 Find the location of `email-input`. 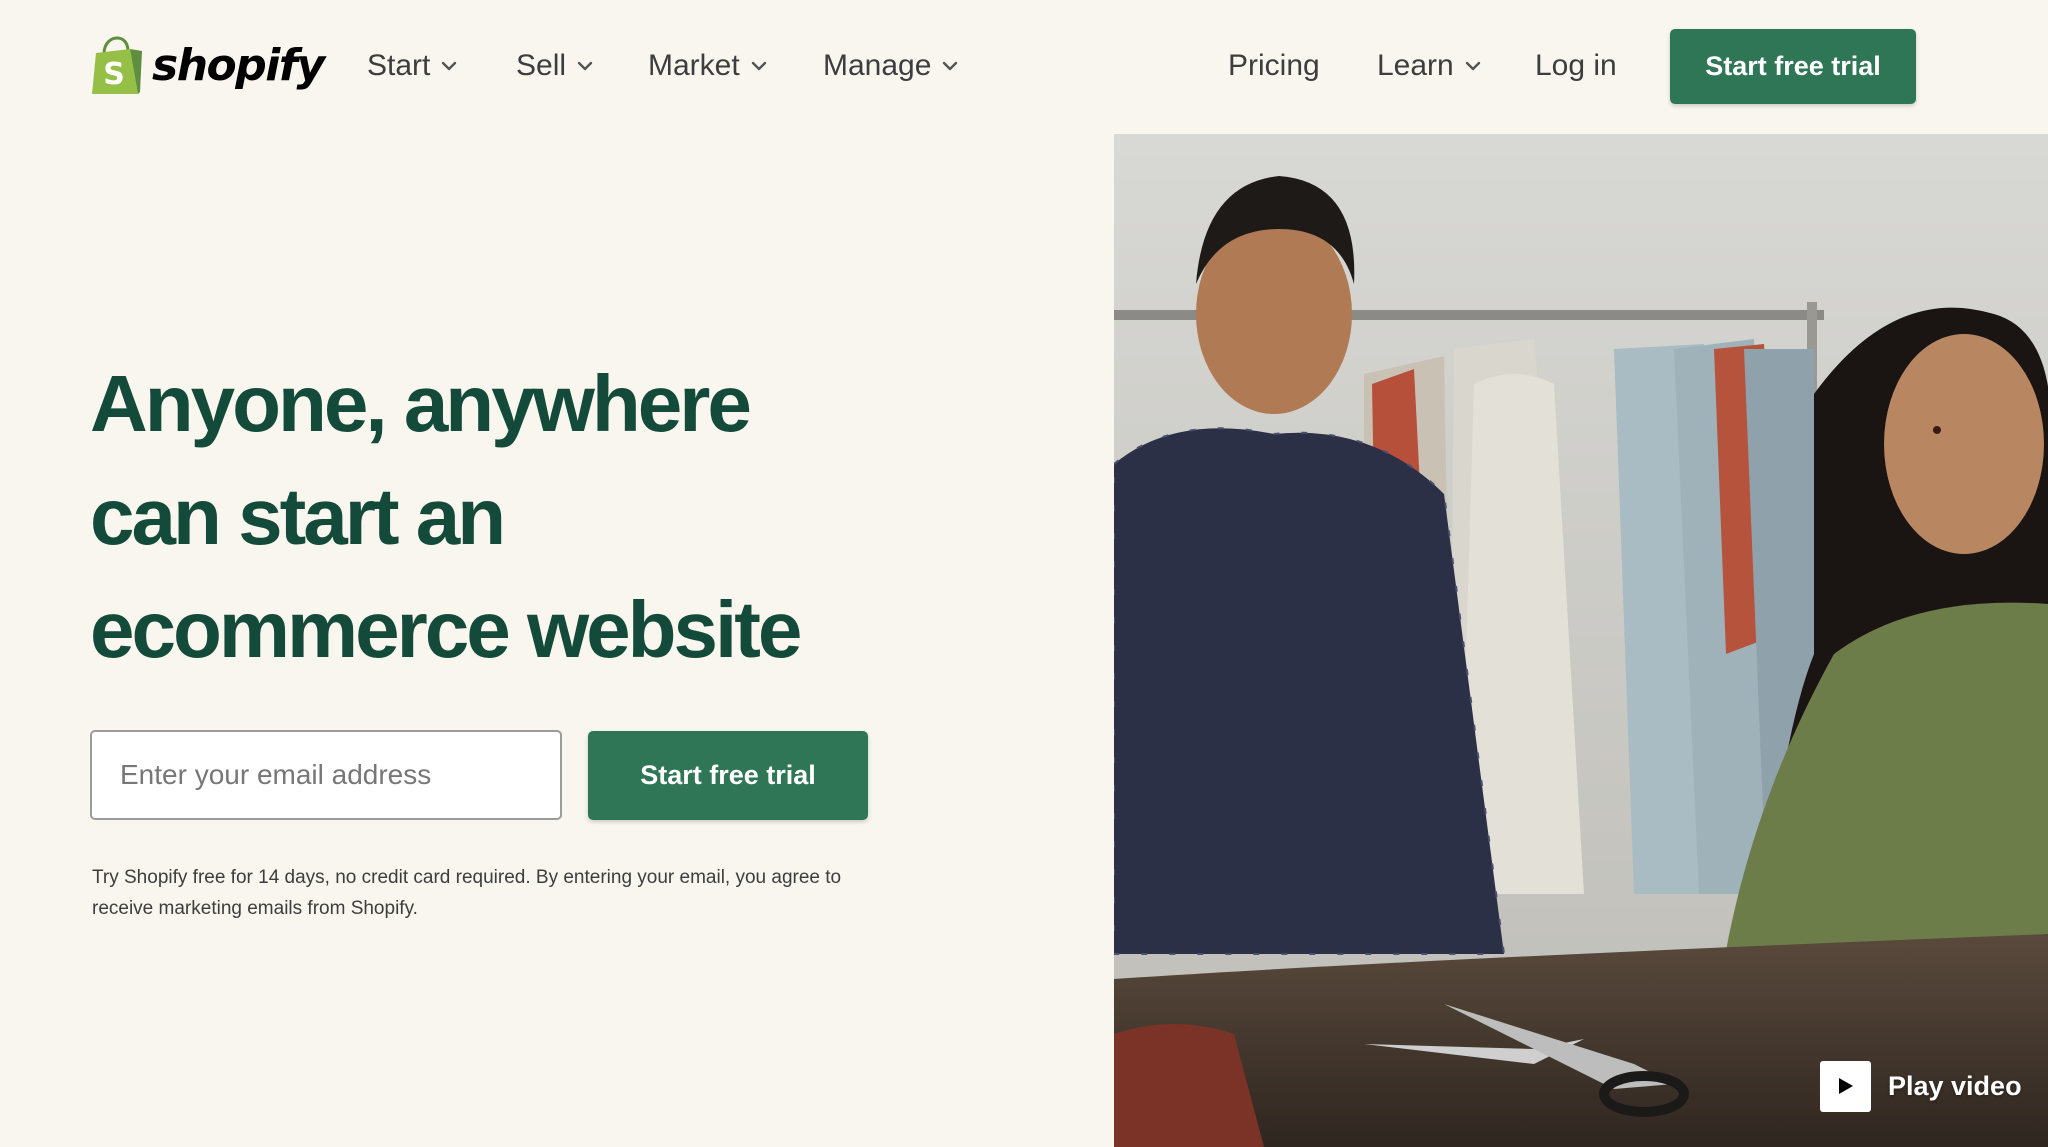

email-input is located at coordinates (326, 775).